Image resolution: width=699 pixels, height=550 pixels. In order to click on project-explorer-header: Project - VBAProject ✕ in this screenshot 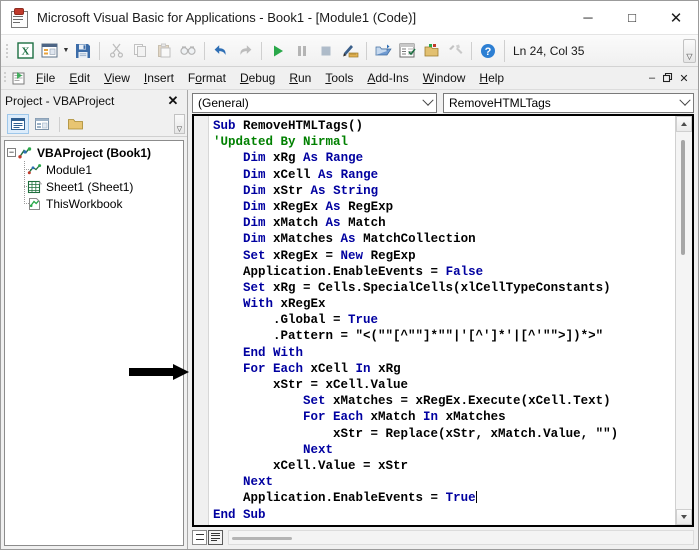, I will do `click(94, 101)`.